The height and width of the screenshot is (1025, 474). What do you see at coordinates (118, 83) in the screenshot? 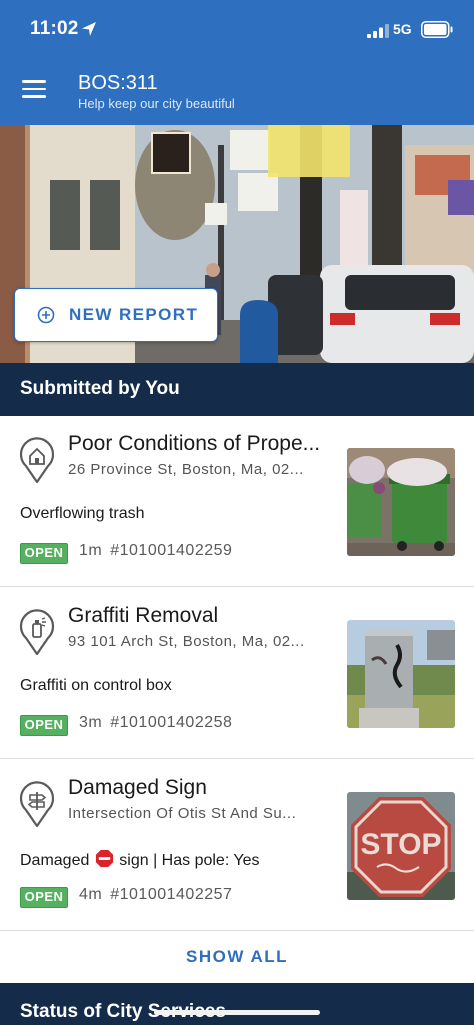
I see `app-title: BOS:311` at bounding box center [118, 83].